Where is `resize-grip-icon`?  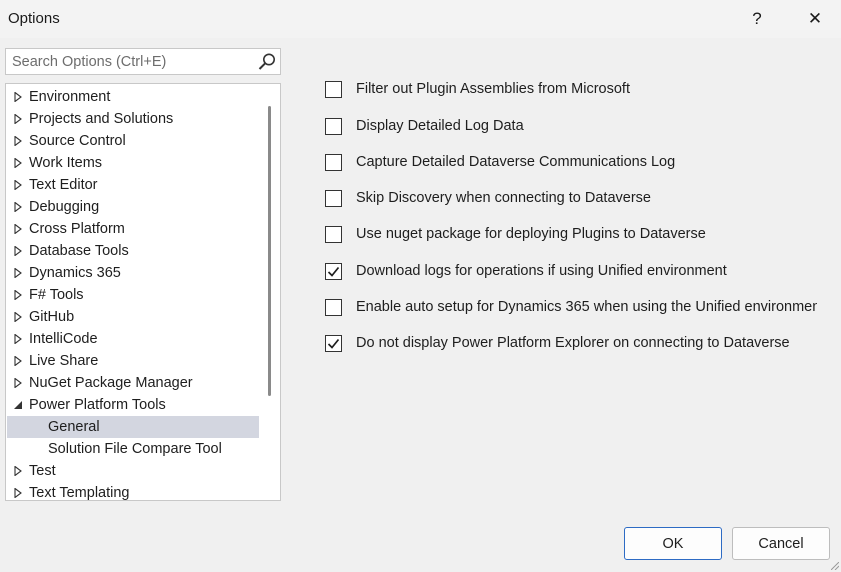
resize-grip-icon is located at coordinates (835, 566).